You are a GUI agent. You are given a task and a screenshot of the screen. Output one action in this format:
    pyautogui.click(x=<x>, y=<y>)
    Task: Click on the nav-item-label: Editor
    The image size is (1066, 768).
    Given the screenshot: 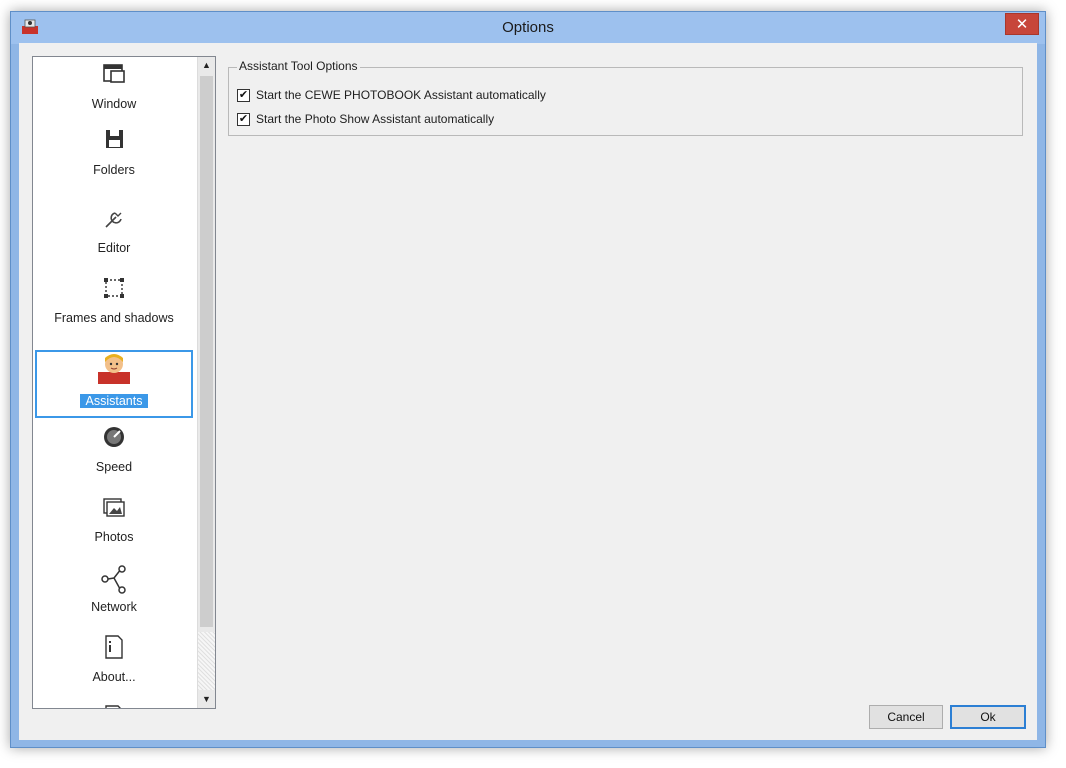 What is the action you would take?
    pyautogui.click(x=114, y=248)
    